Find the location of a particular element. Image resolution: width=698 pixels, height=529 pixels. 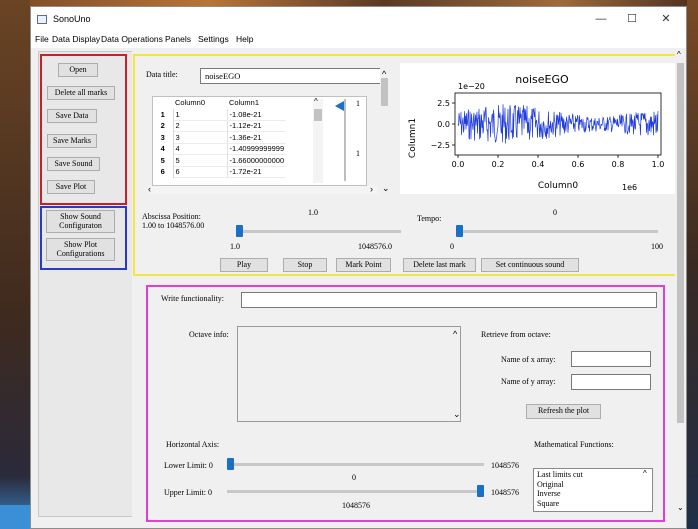

menu-help: Help is located at coordinates (244, 39).